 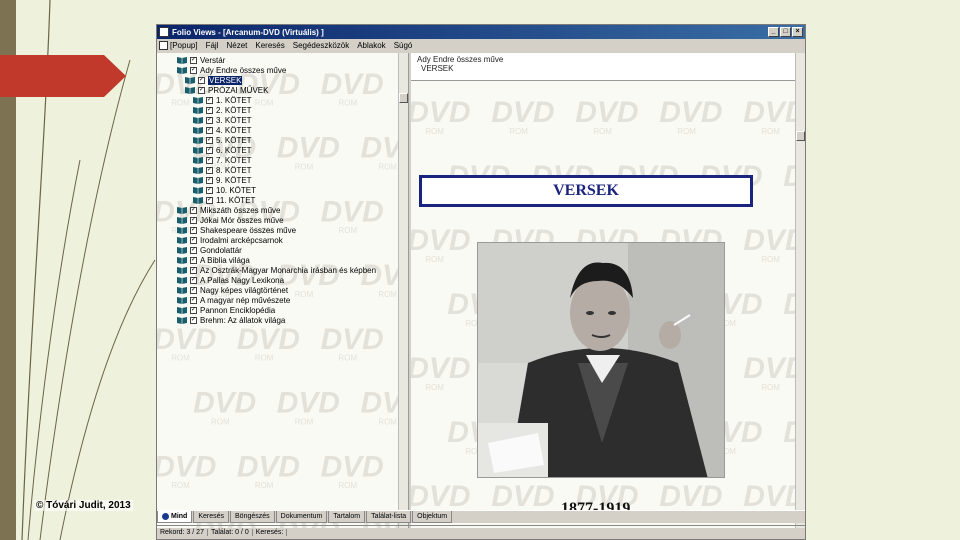 What do you see at coordinates (347, 517) in the screenshot?
I see `tab-tartalom: Tartalom` at bounding box center [347, 517].